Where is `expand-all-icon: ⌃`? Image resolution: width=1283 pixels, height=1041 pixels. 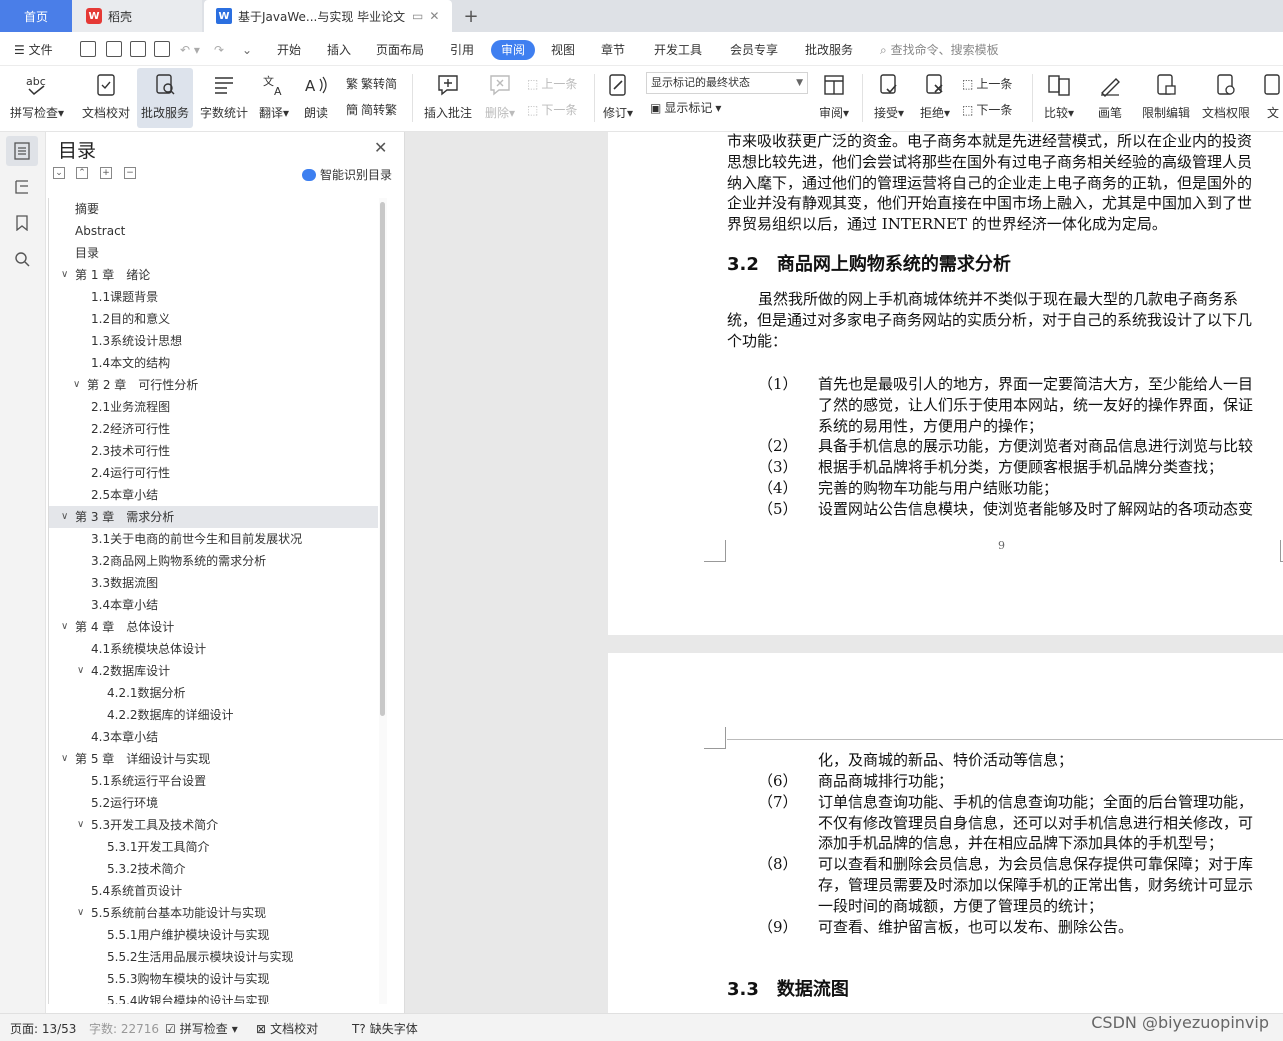 expand-all-icon: ⌃ is located at coordinates (82, 173).